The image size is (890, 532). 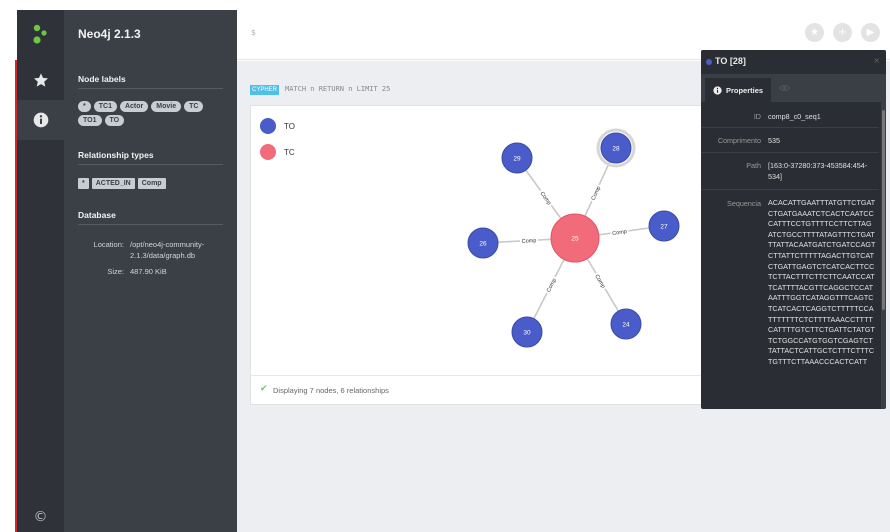 What do you see at coordinates (709, 62) in the screenshot?
I see `node-color-dot` at bounding box center [709, 62].